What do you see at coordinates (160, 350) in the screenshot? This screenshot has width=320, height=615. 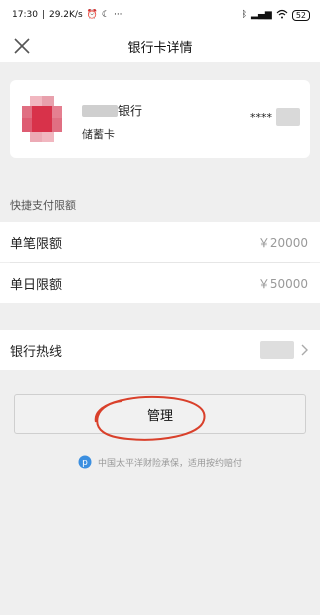 I see `hotline-row: 银行热线` at bounding box center [160, 350].